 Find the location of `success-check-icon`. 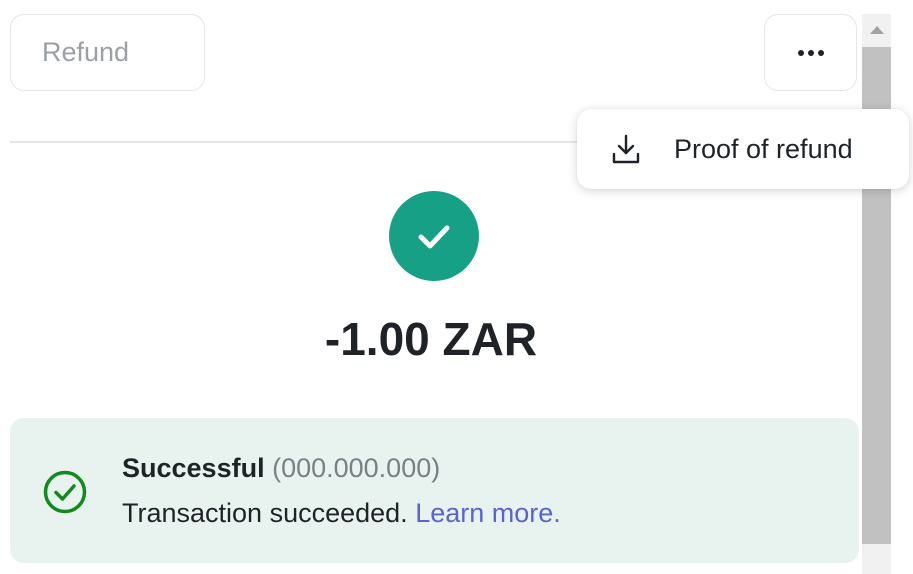

success-check-icon is located at coordinates (65, 492).